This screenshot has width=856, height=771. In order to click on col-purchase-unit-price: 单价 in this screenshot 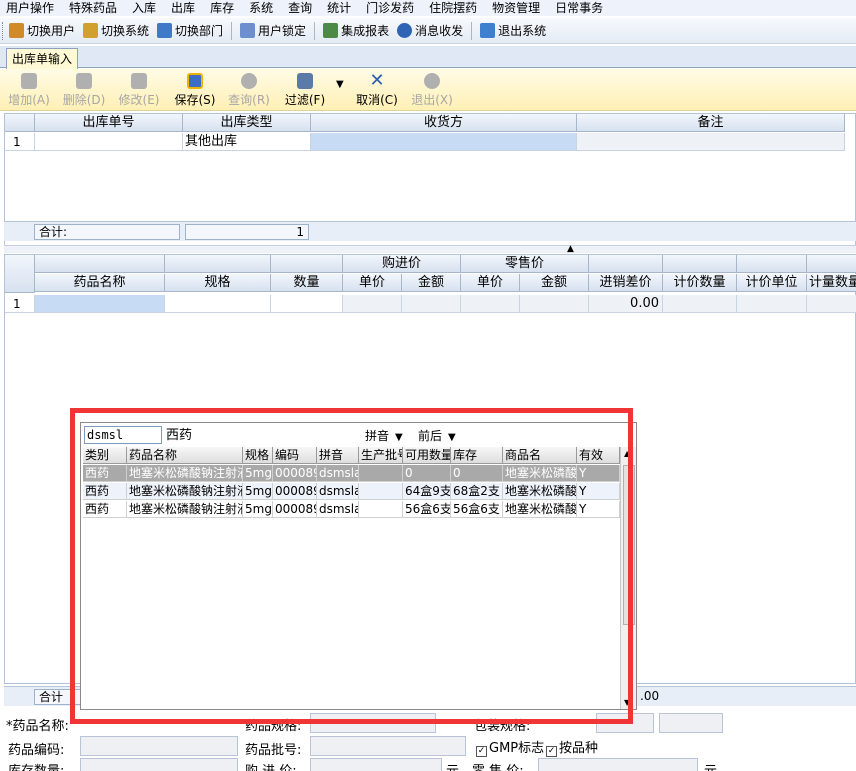, I will do `click(372, 283)`.